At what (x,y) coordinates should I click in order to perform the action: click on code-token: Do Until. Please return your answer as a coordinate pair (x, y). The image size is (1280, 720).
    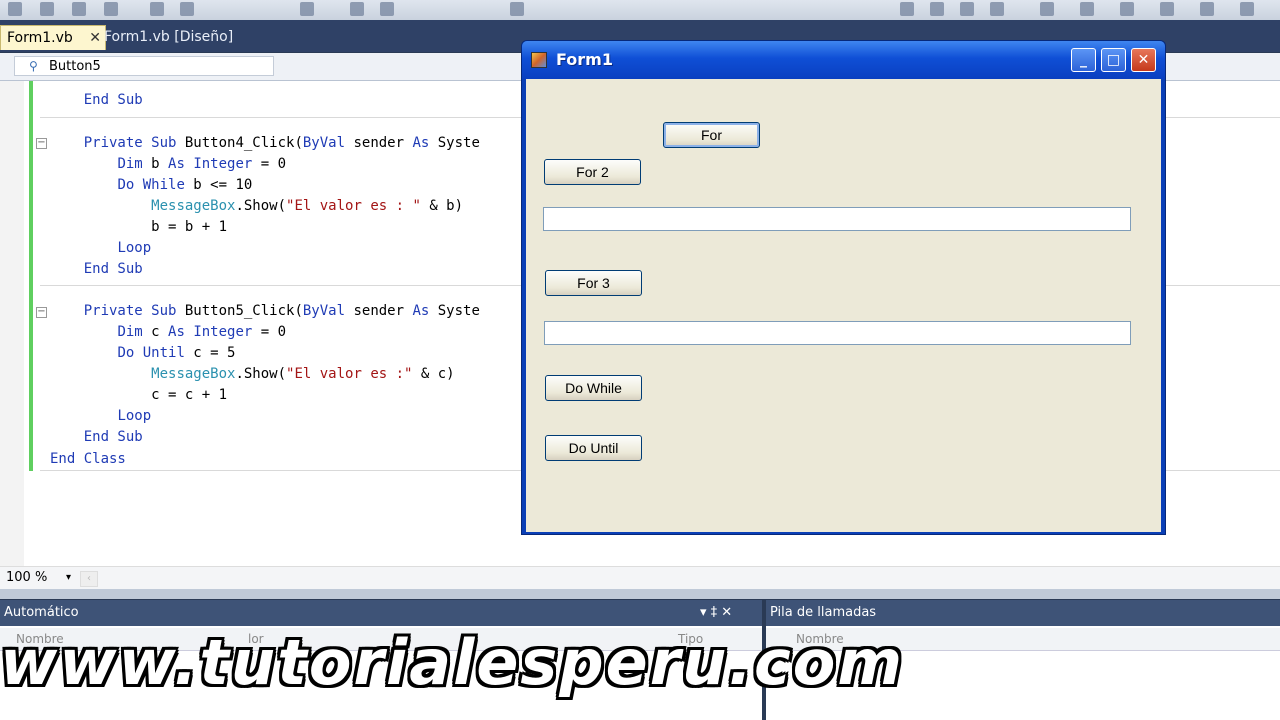
    Looking at the image, I should click on (151, 353).